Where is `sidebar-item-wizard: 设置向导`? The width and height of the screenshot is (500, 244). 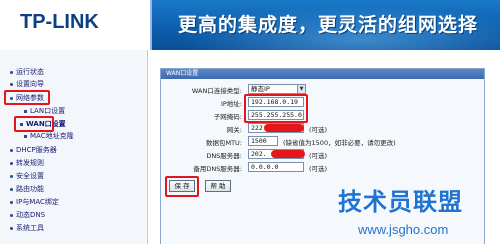
sidebar-item-wizard: 设置向导 is located at coordinates (27, 84).